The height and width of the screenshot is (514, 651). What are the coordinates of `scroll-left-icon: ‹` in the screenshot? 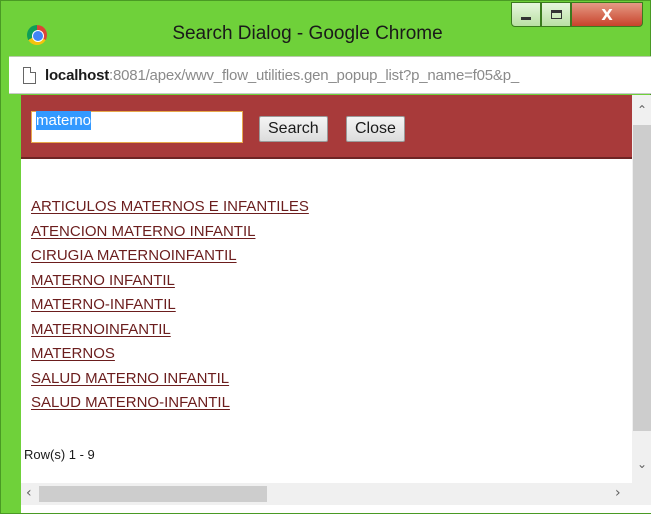 It's located at (29, 493).